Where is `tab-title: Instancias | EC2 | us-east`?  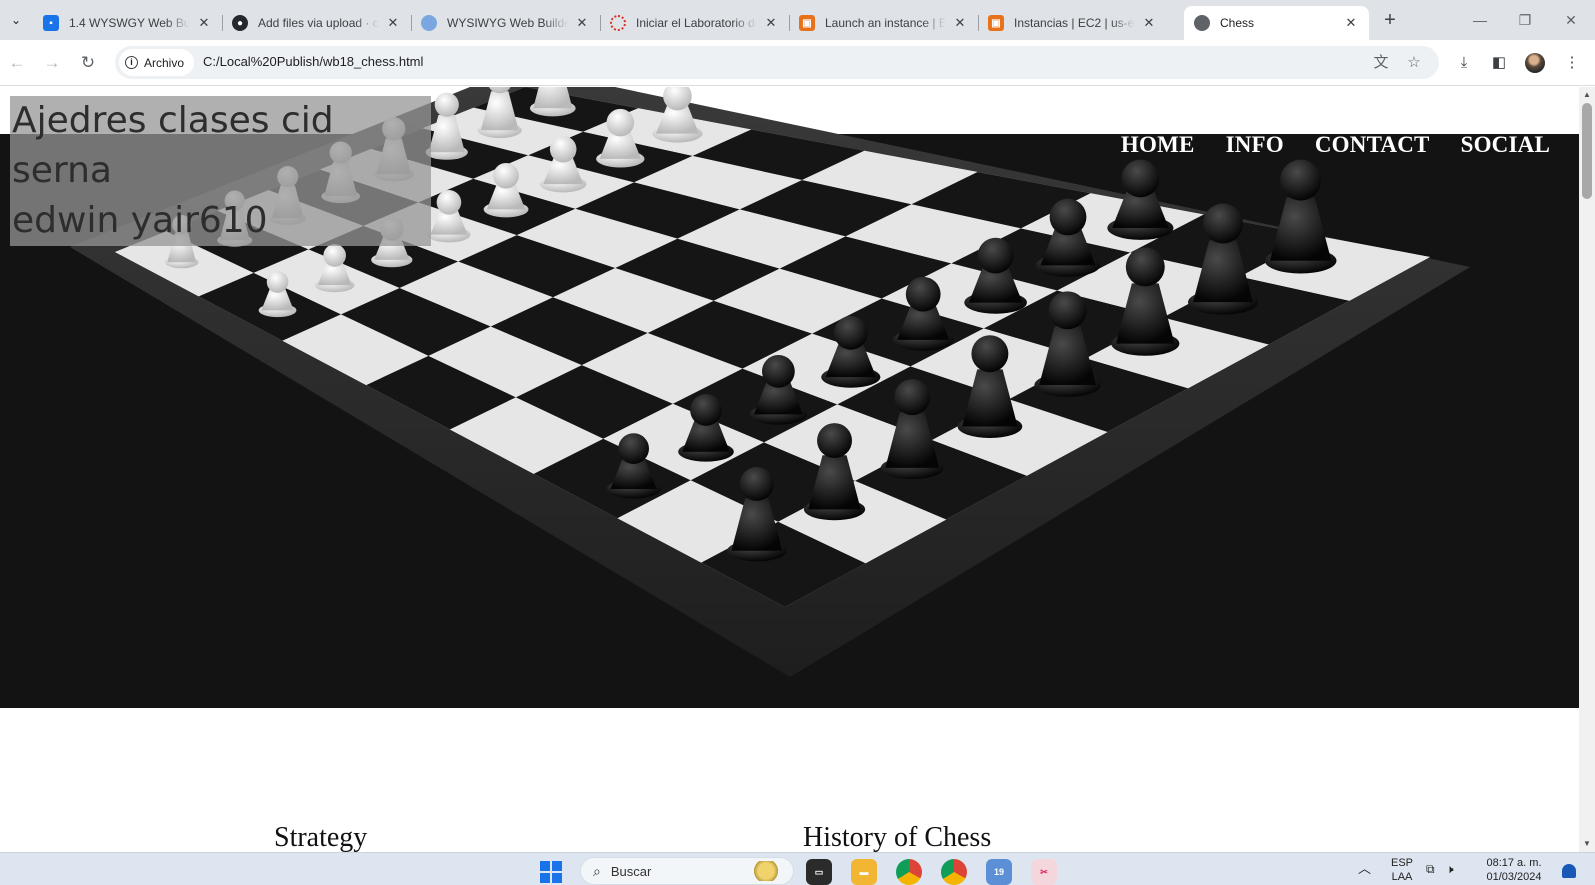
tab-title: Instancias | EC2 | us-east is located at coordinates (1074, 23).